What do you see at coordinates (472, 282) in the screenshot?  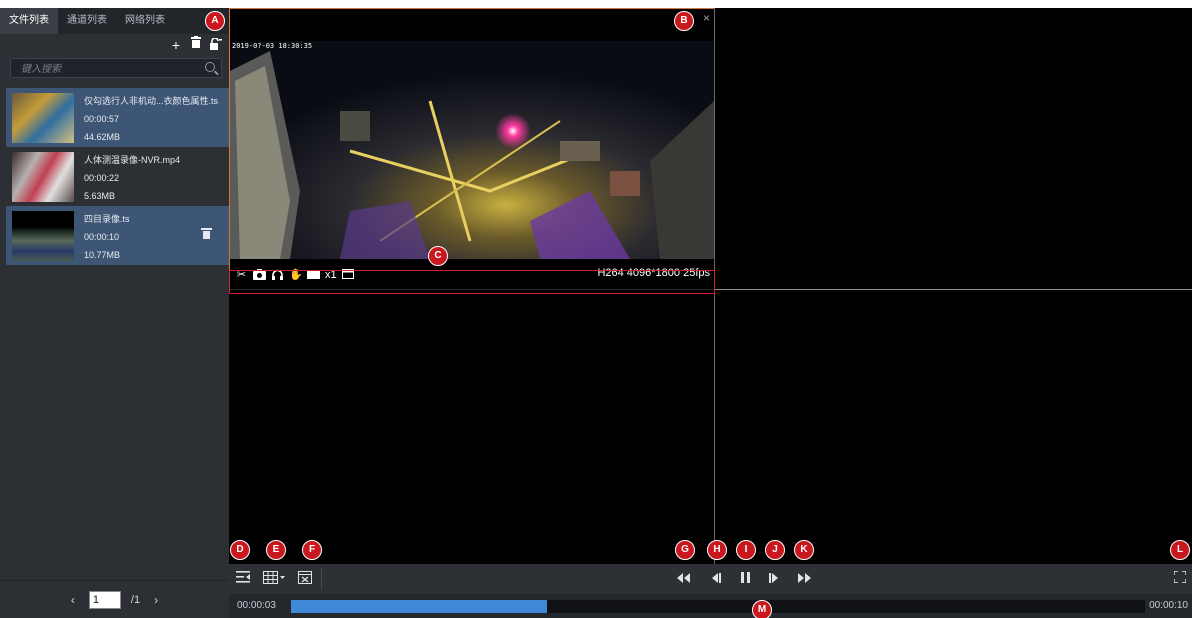 I see `annotation-box` at bounding box center [472, 282].